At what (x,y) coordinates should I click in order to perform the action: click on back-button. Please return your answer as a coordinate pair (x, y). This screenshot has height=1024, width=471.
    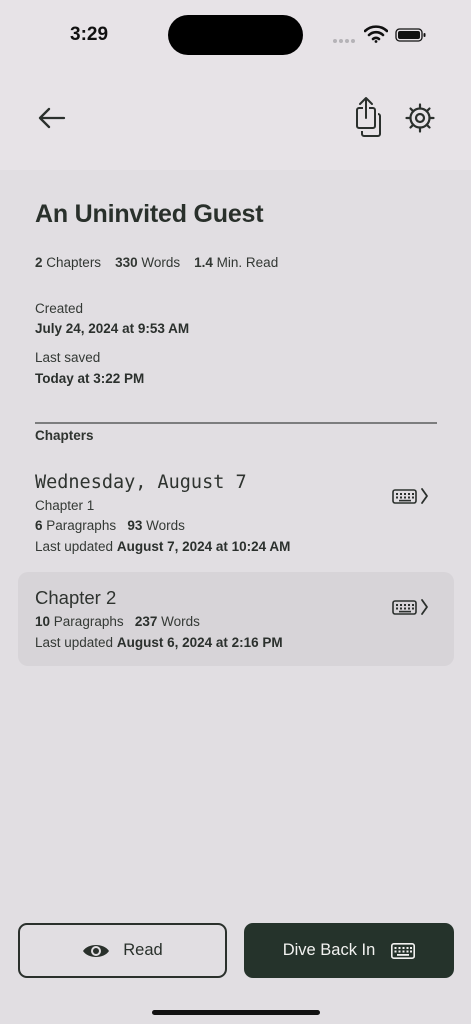
    Looking at the image, I should click on (52, 118).